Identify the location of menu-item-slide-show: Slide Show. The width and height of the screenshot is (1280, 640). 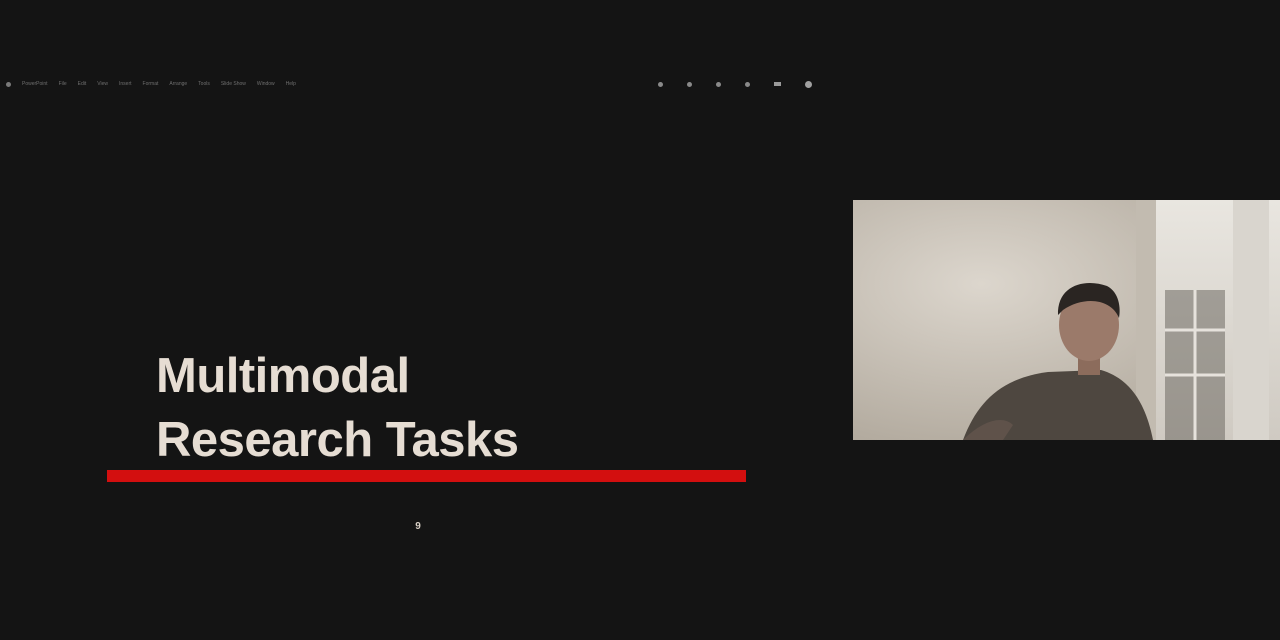
(233, 84).